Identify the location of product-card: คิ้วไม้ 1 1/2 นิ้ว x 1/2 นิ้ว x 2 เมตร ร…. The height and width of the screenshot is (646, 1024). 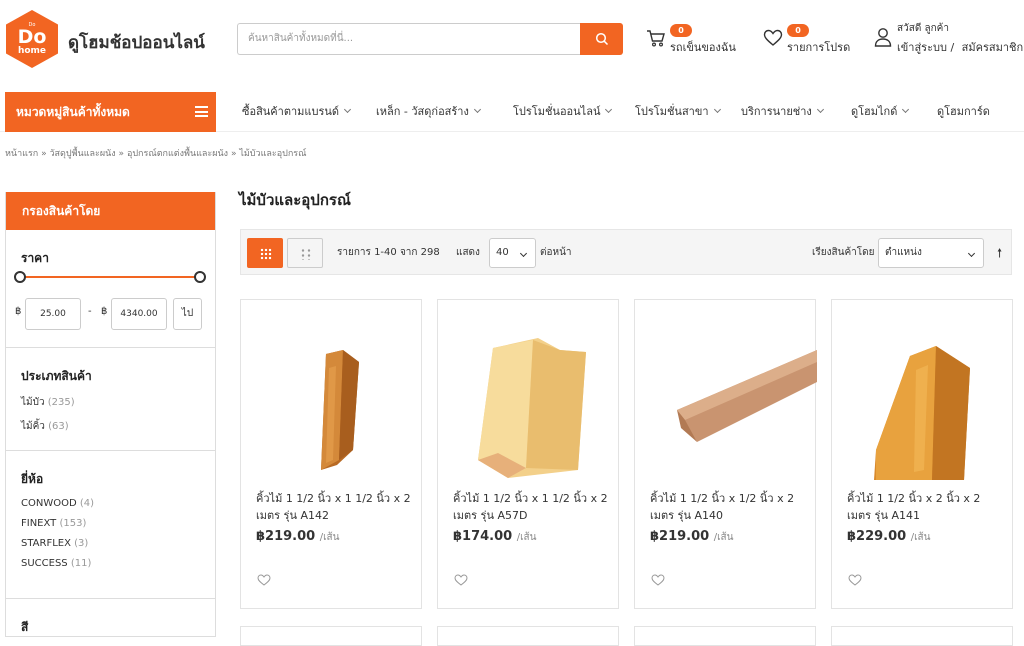
(725, 454).